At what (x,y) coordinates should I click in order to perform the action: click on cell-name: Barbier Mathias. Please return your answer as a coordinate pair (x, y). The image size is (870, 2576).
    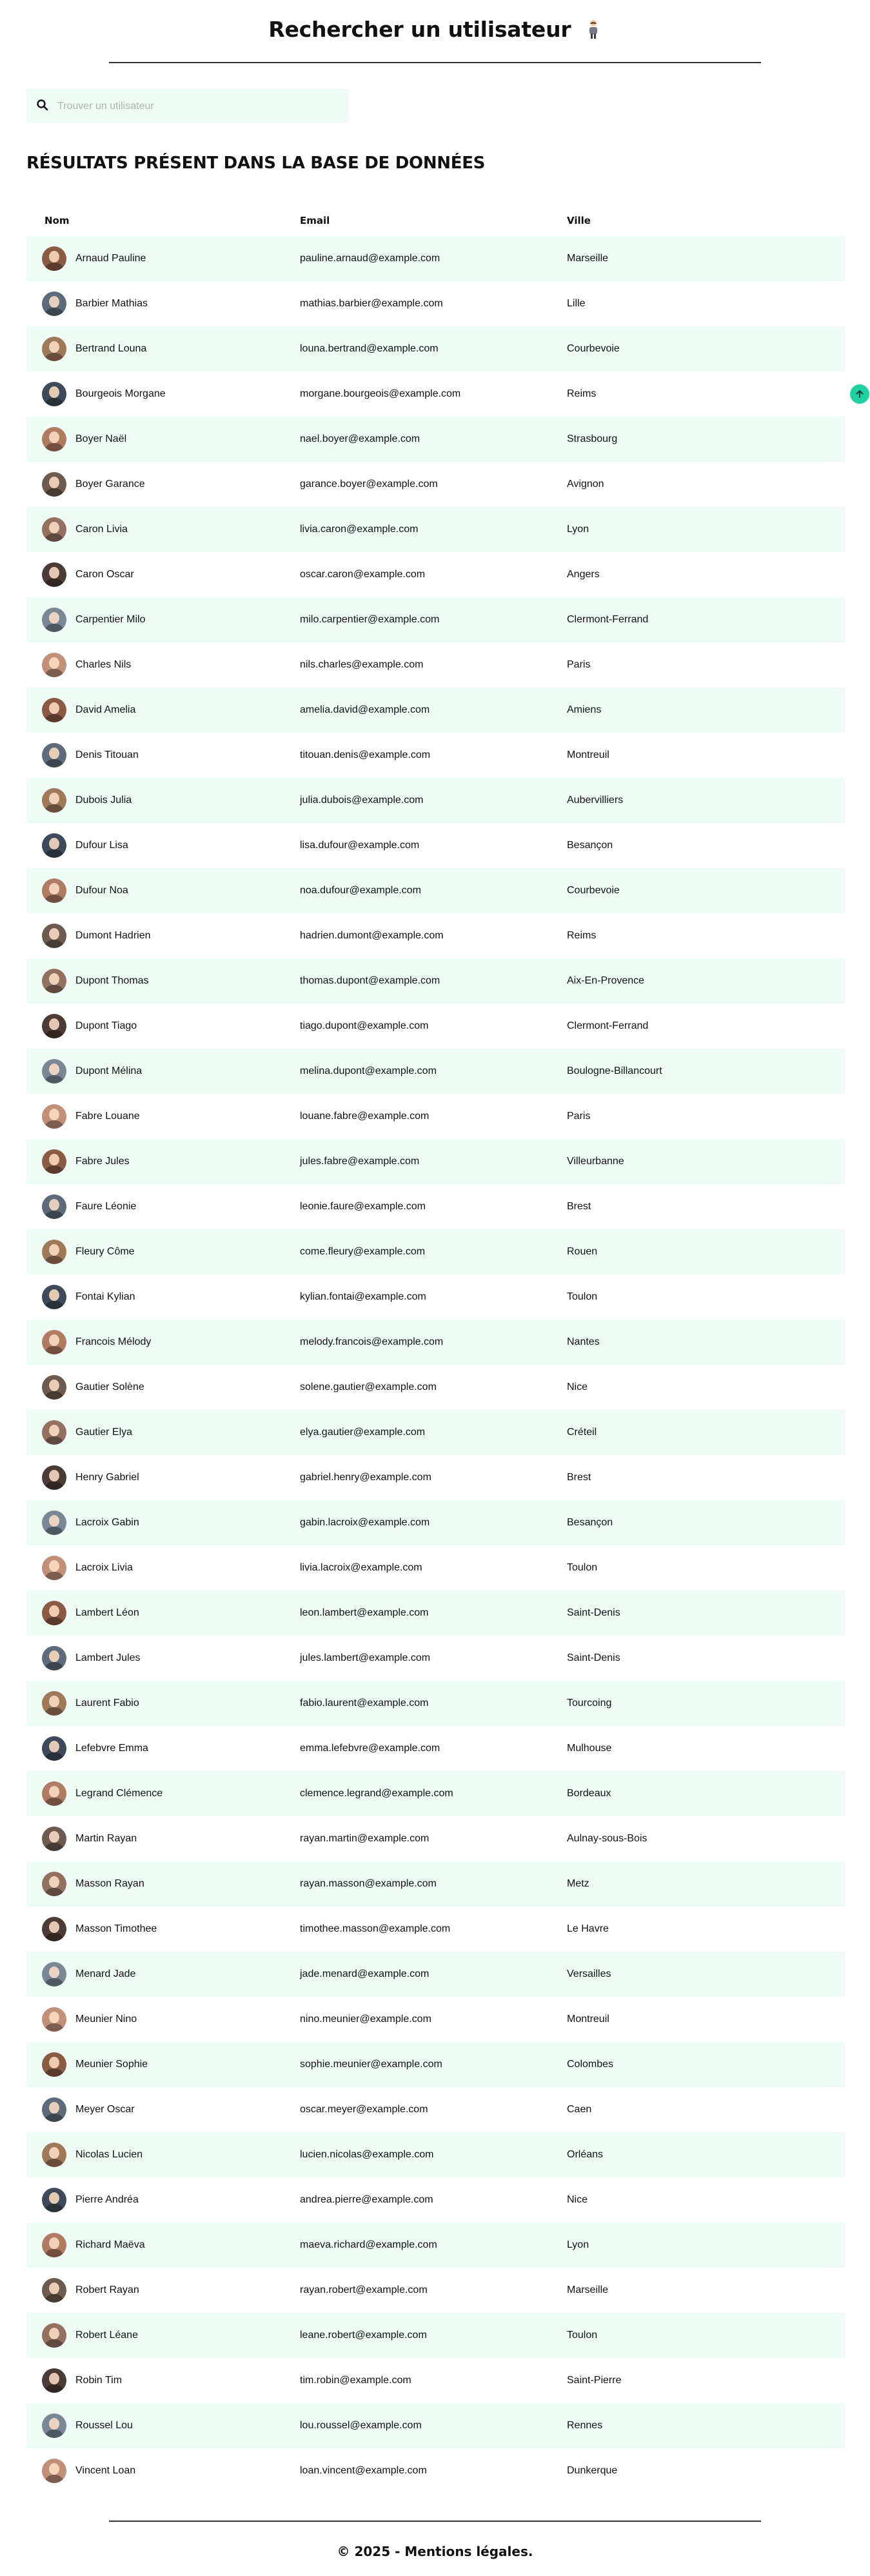
    Looking at the image, I should click on (159, 304).